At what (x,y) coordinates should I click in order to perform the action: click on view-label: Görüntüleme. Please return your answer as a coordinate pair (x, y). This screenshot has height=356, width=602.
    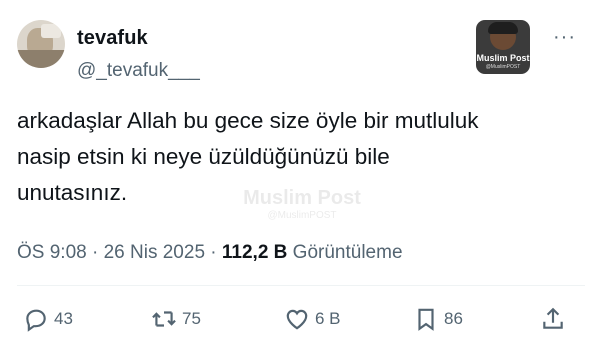
    Looking at the image, I should click on (345, 252).